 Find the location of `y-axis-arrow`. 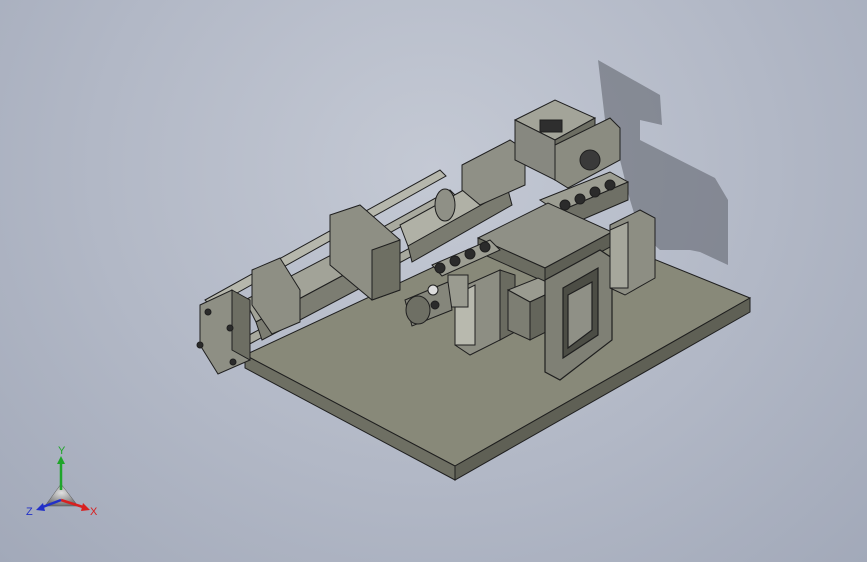

y-axis-arrow is located at coordinates (61, 460).